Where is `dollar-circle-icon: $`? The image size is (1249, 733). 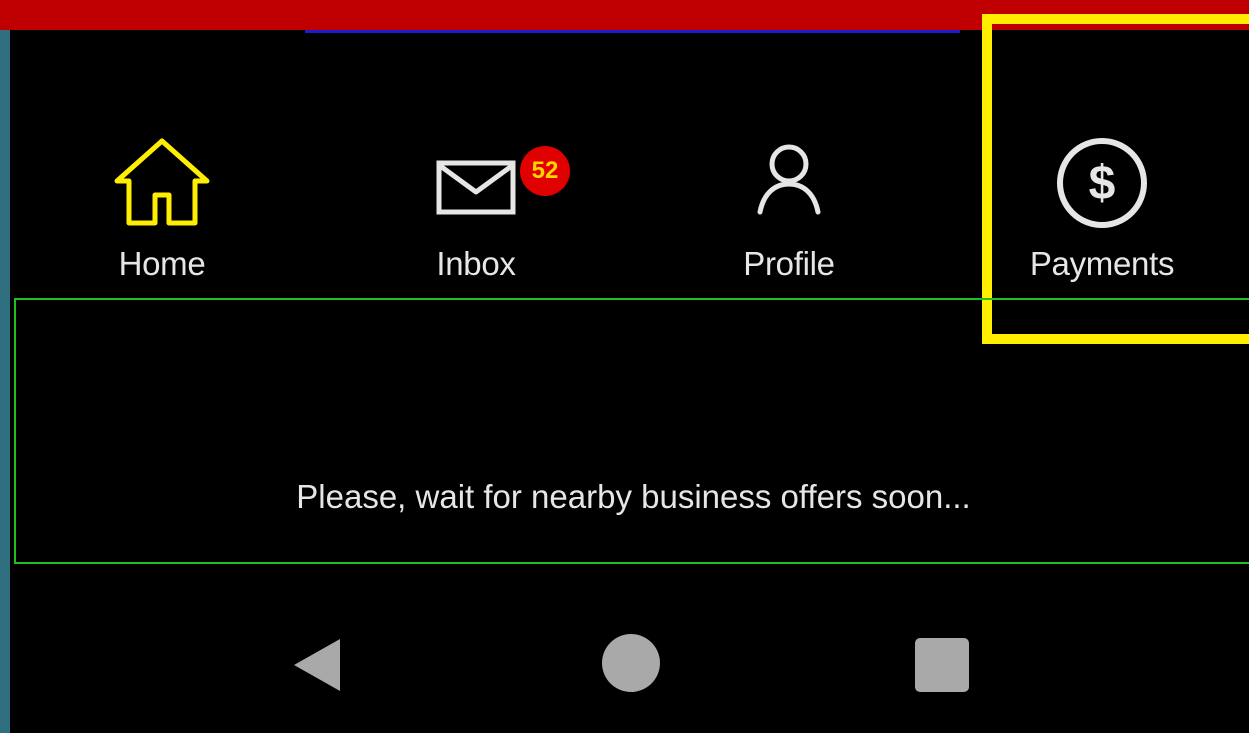
dollar-circle-icon: $ is located at coordinates (1102, 183).